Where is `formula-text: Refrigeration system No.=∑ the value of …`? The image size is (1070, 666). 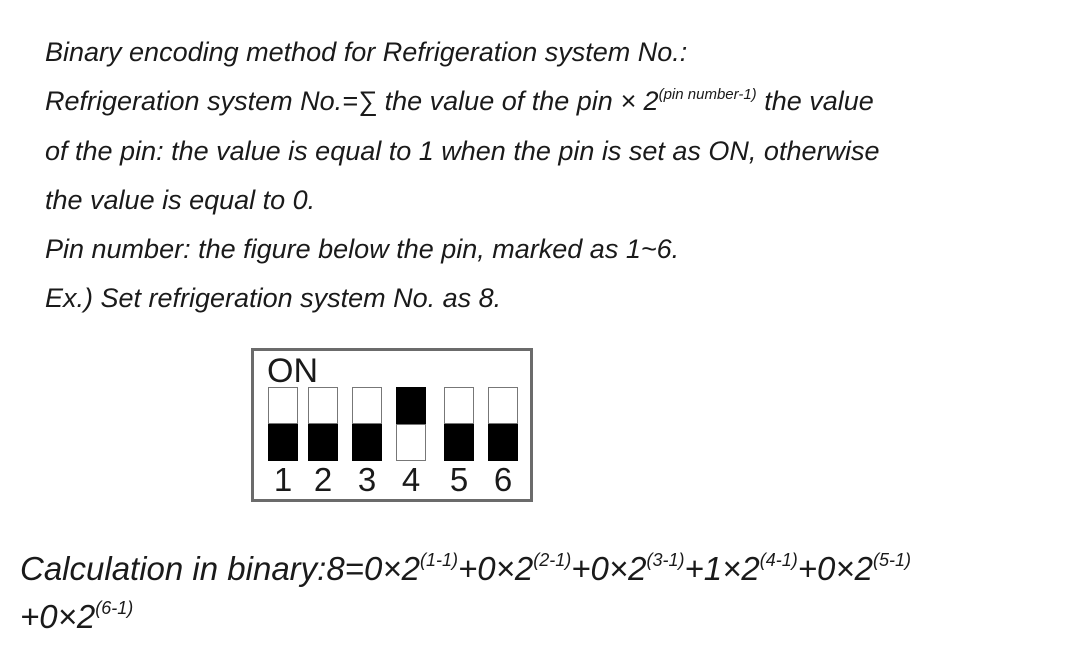 formula-text: Refrigeration system No.=∑ the value of … is located at coordinates (352, 101).